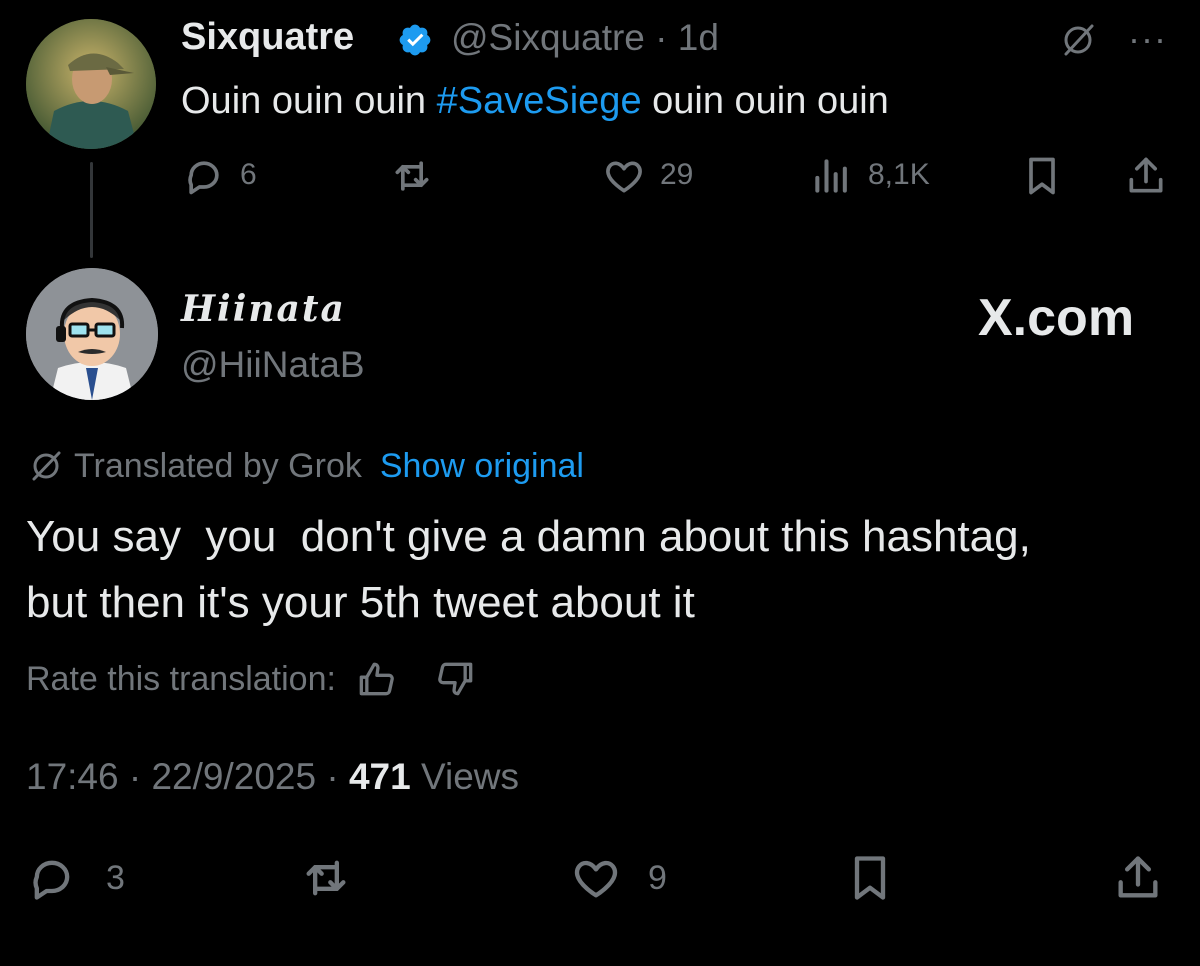  I want to click on thumbs-down-icon, so click(456, 679).